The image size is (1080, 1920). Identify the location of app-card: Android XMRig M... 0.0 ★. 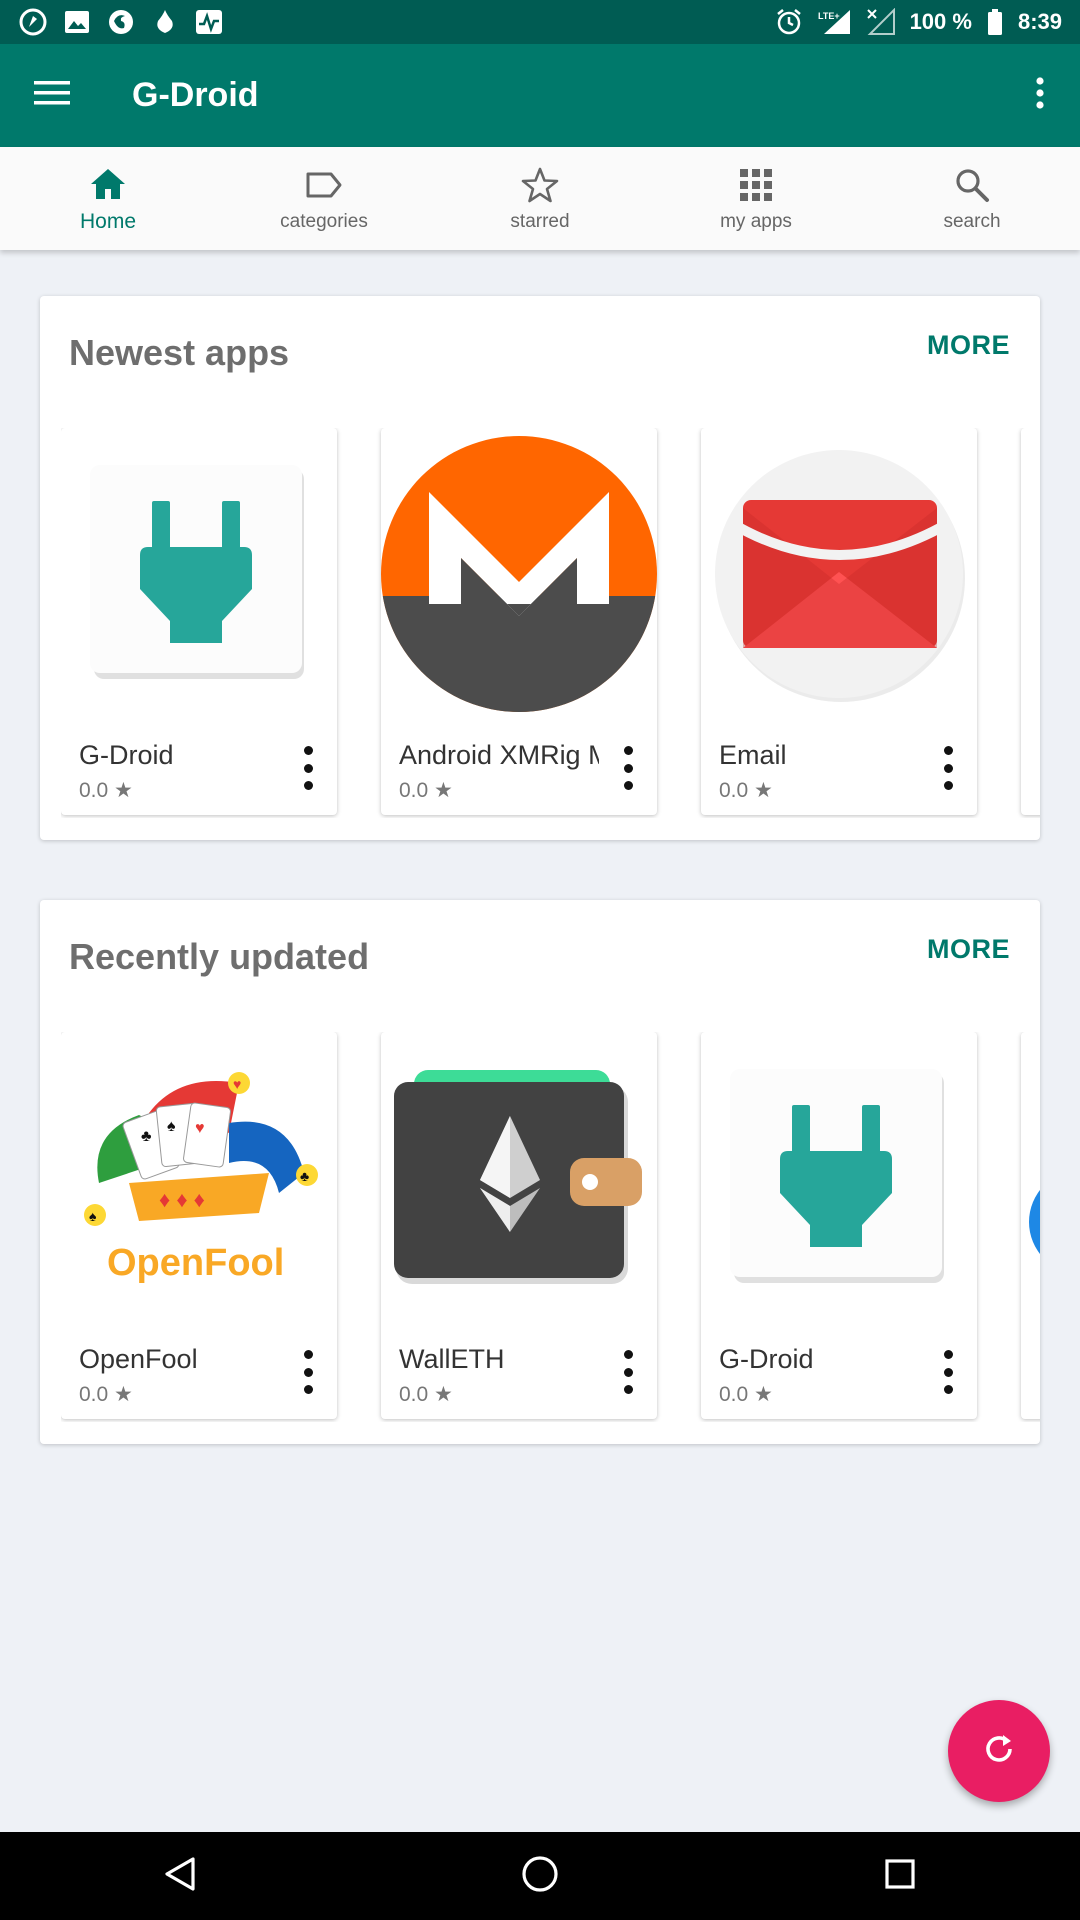
(519, 621).